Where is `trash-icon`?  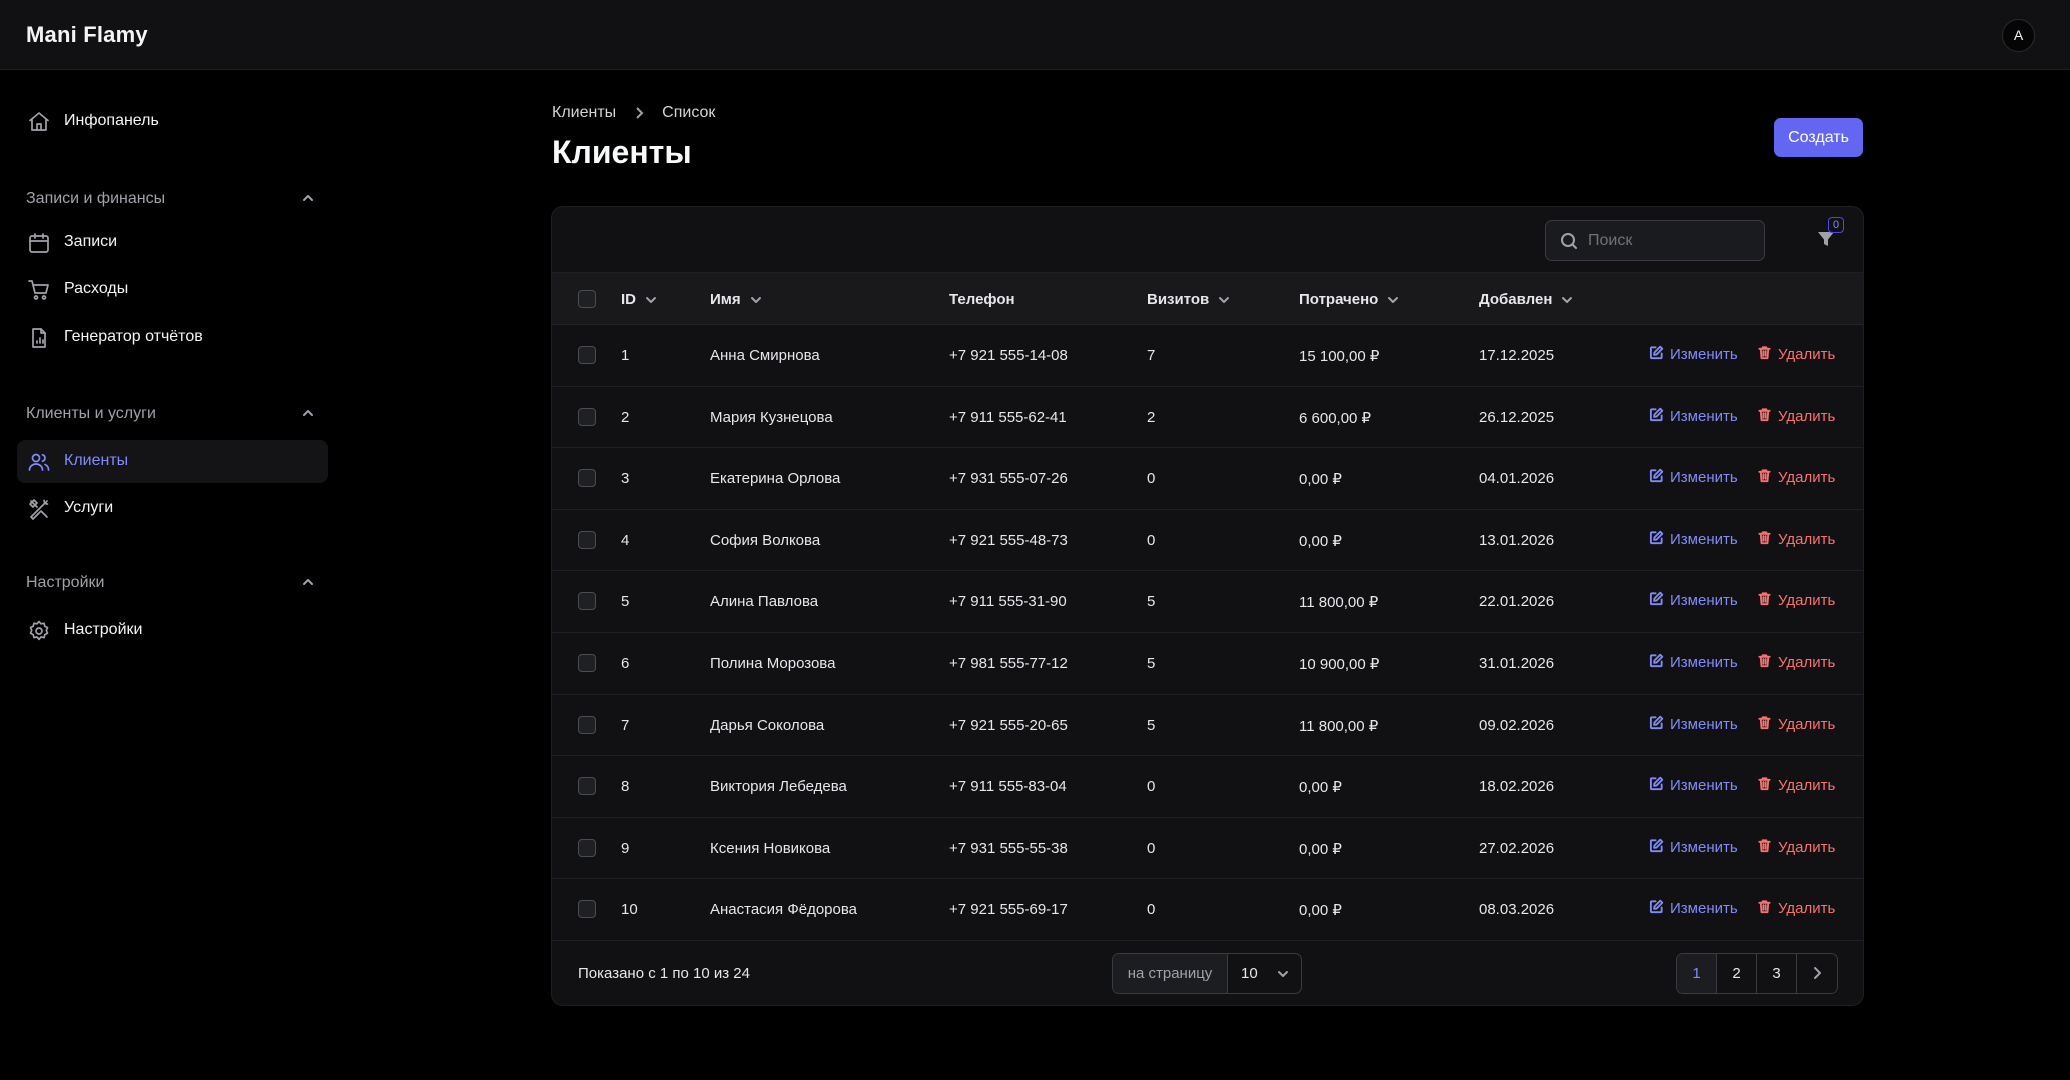 trash-icon is located at coordinates (1767, 662).